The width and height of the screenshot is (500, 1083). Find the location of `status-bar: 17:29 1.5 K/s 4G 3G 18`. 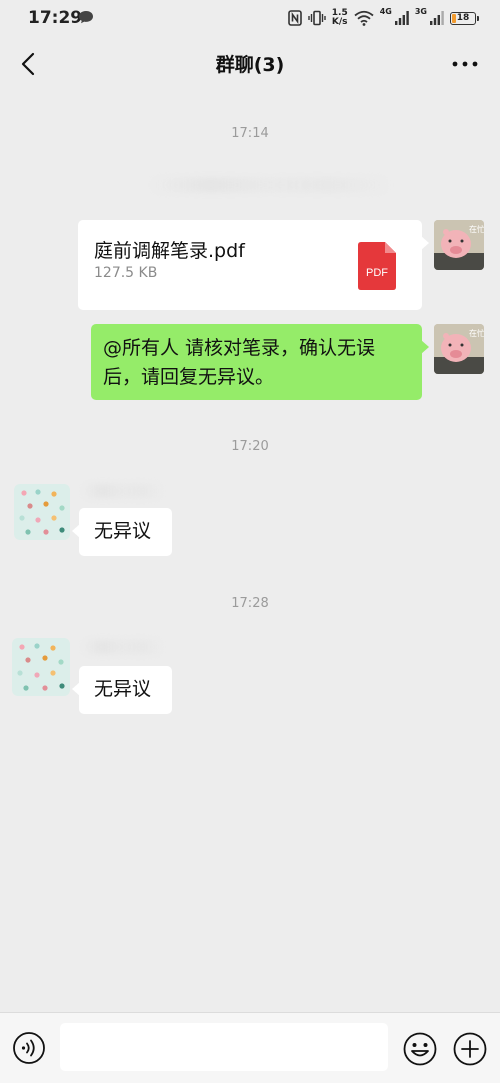

status-bar: 17:29 1.5 K/s 4G 3G 18 is located at coordinates (250, 18).